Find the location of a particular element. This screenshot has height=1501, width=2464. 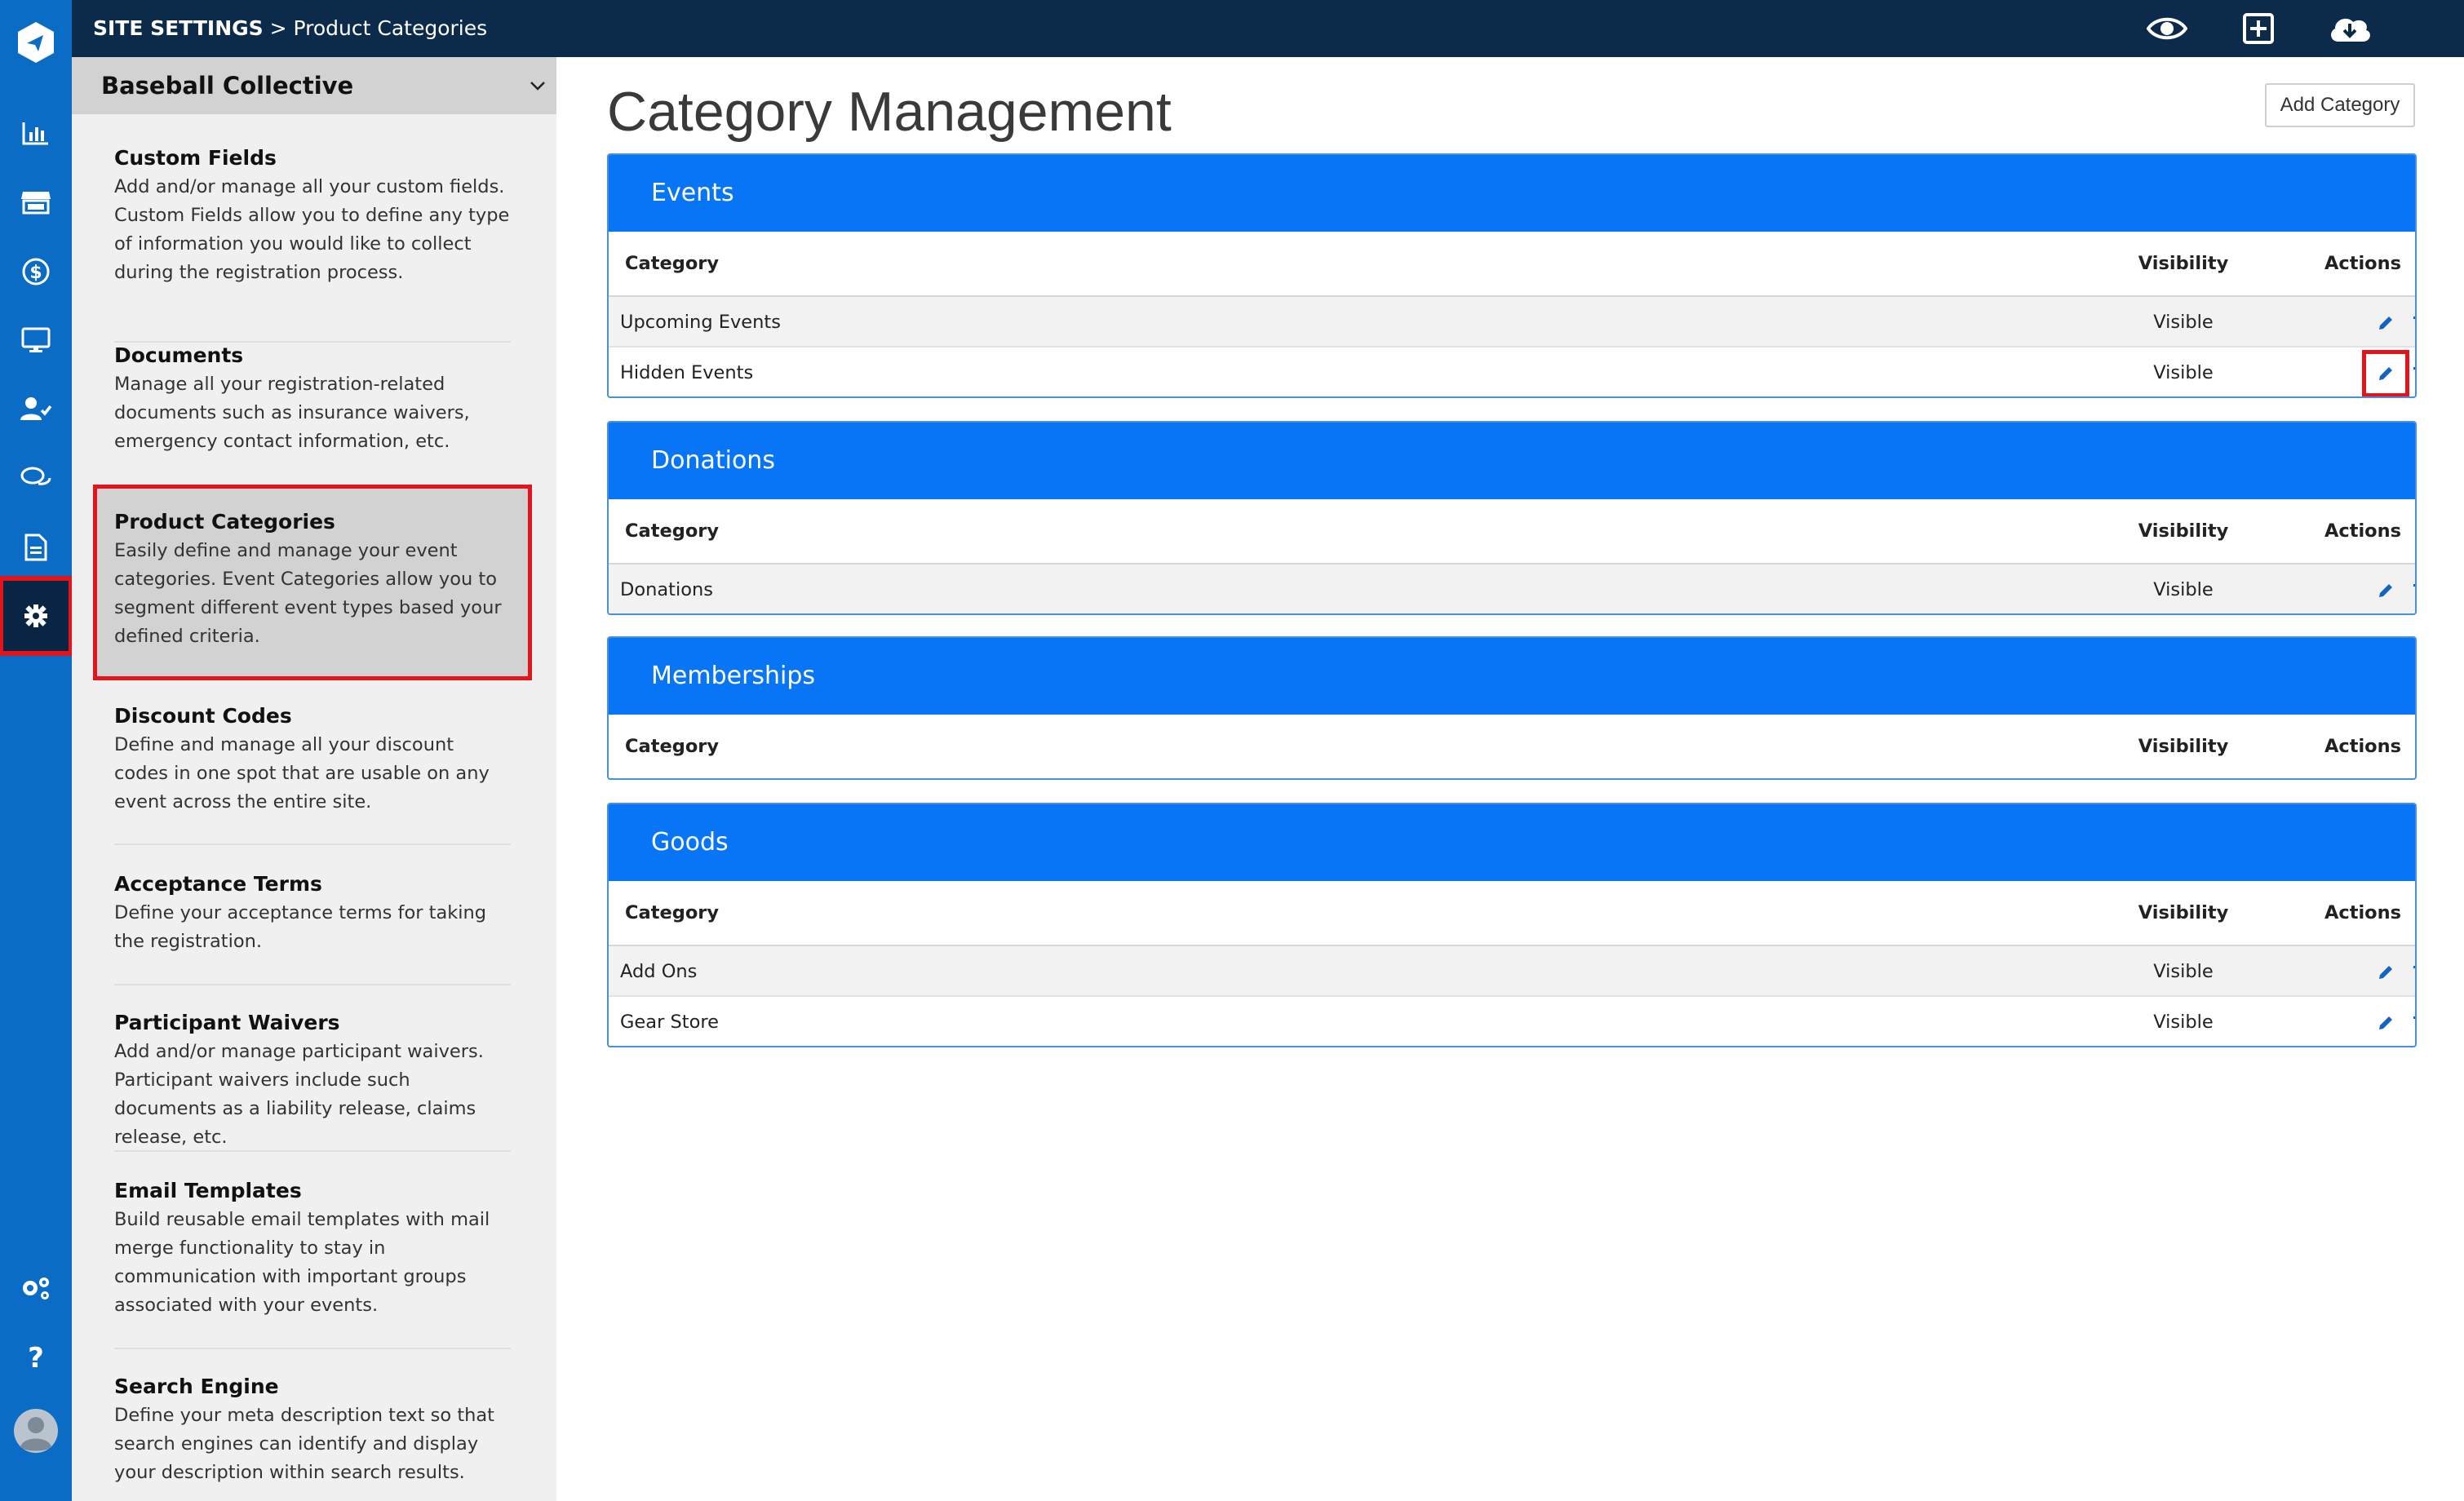

category-group-memberships: Memberships Category Visibility Actions is located at coordinates (1512, 708).